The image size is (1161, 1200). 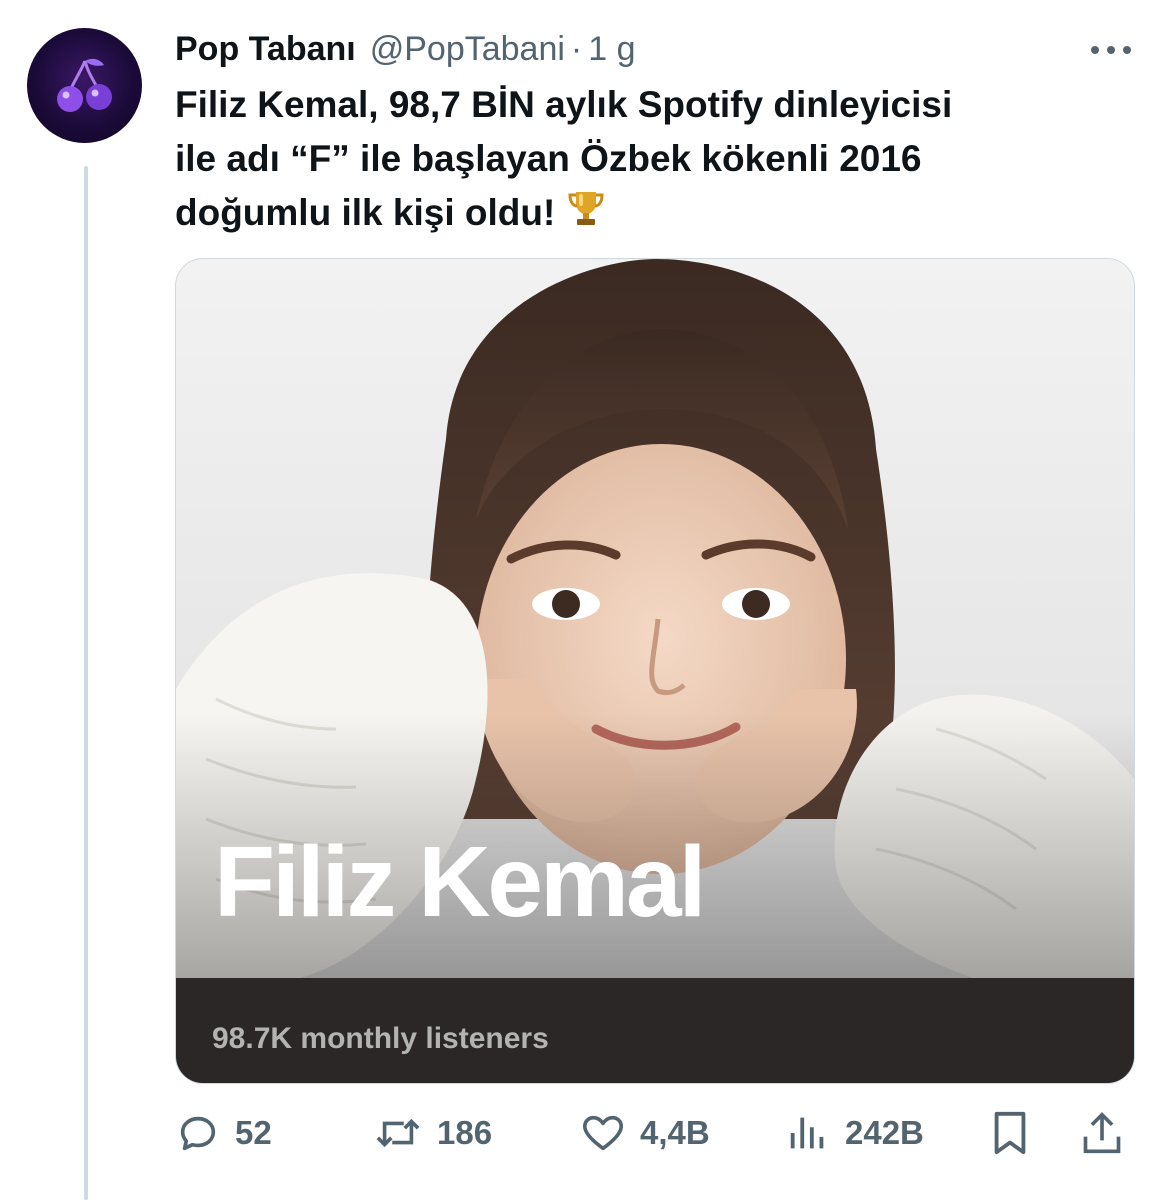 I want to click on views-button: 242B, so click(x=854, y=1133).